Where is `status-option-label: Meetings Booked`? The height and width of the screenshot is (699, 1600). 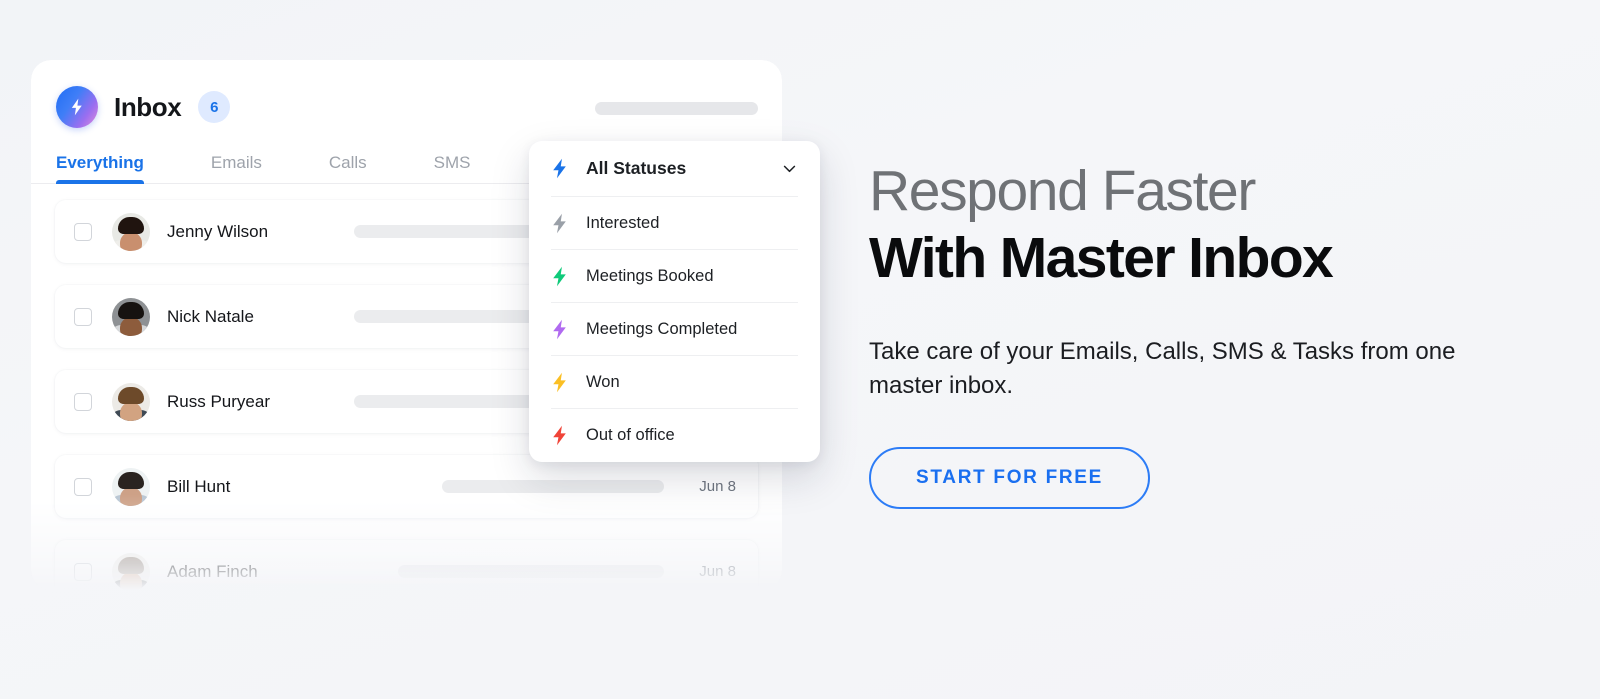
status-option-label: Meetings Booked is located at coordinates (650, 275).